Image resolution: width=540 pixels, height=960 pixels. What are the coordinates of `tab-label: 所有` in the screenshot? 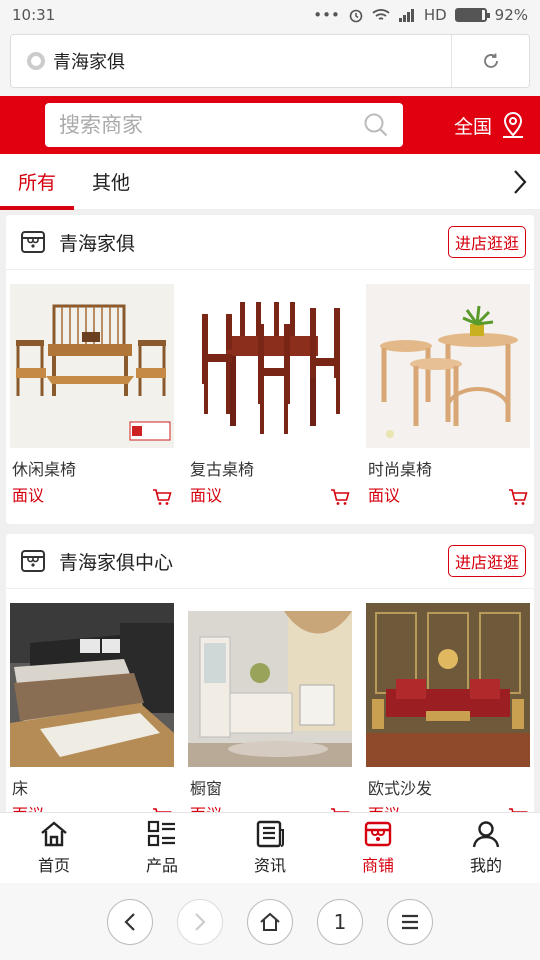 It's located at (37, 183).